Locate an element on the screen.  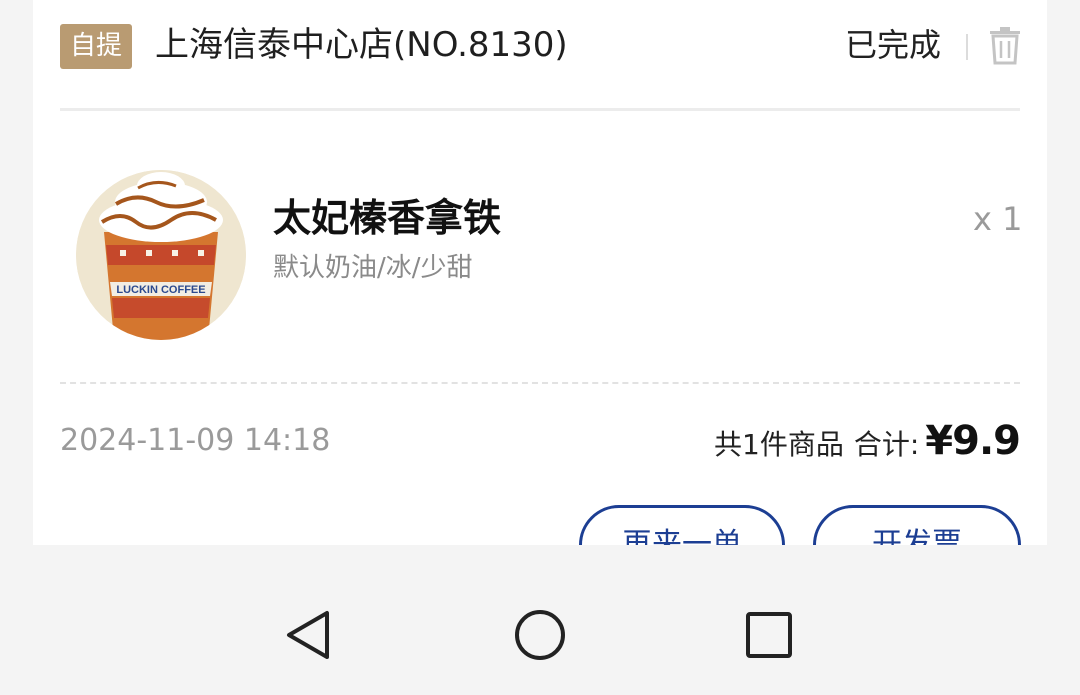
trash-icon is located at coordinates (1005, 46).